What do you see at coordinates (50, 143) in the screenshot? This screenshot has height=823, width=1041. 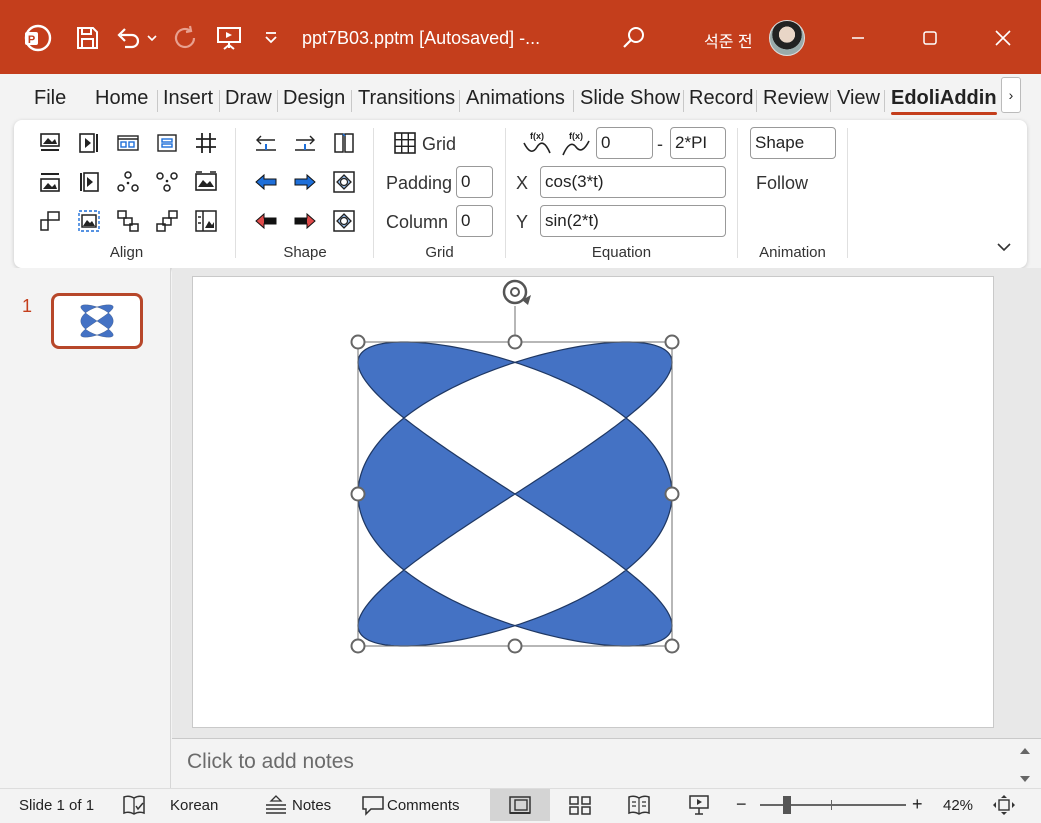 I see `align-picture-top-icon` at bounding box center [50, 143].